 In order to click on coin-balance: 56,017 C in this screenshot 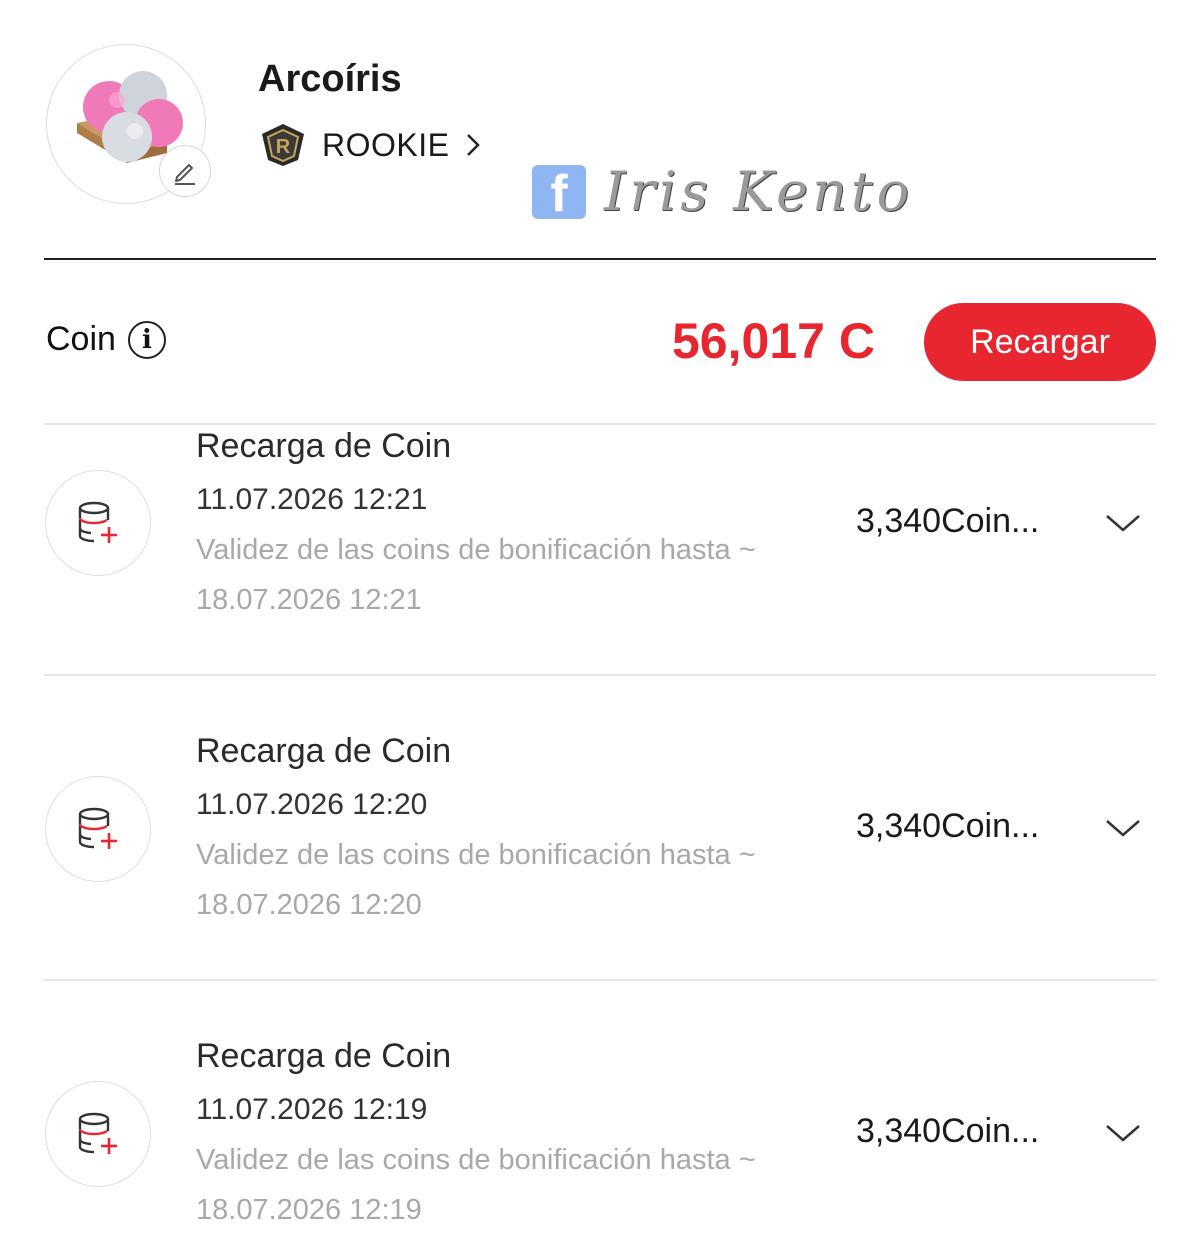, I will do `click(773, 341)`.